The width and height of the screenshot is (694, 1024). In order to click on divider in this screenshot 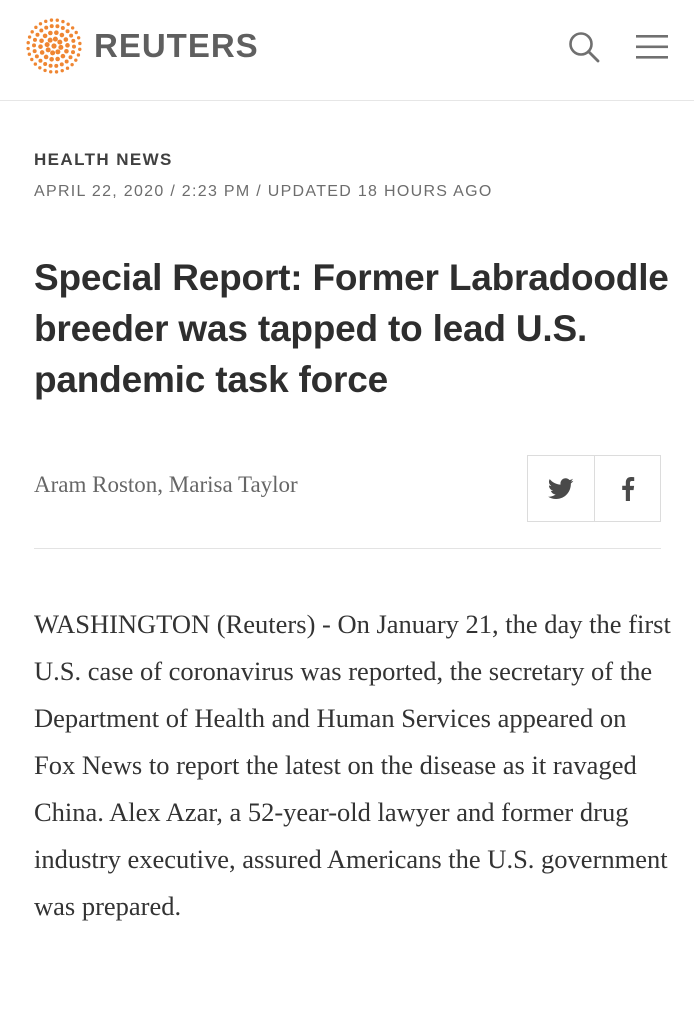, I will do `click(347, 548)`.